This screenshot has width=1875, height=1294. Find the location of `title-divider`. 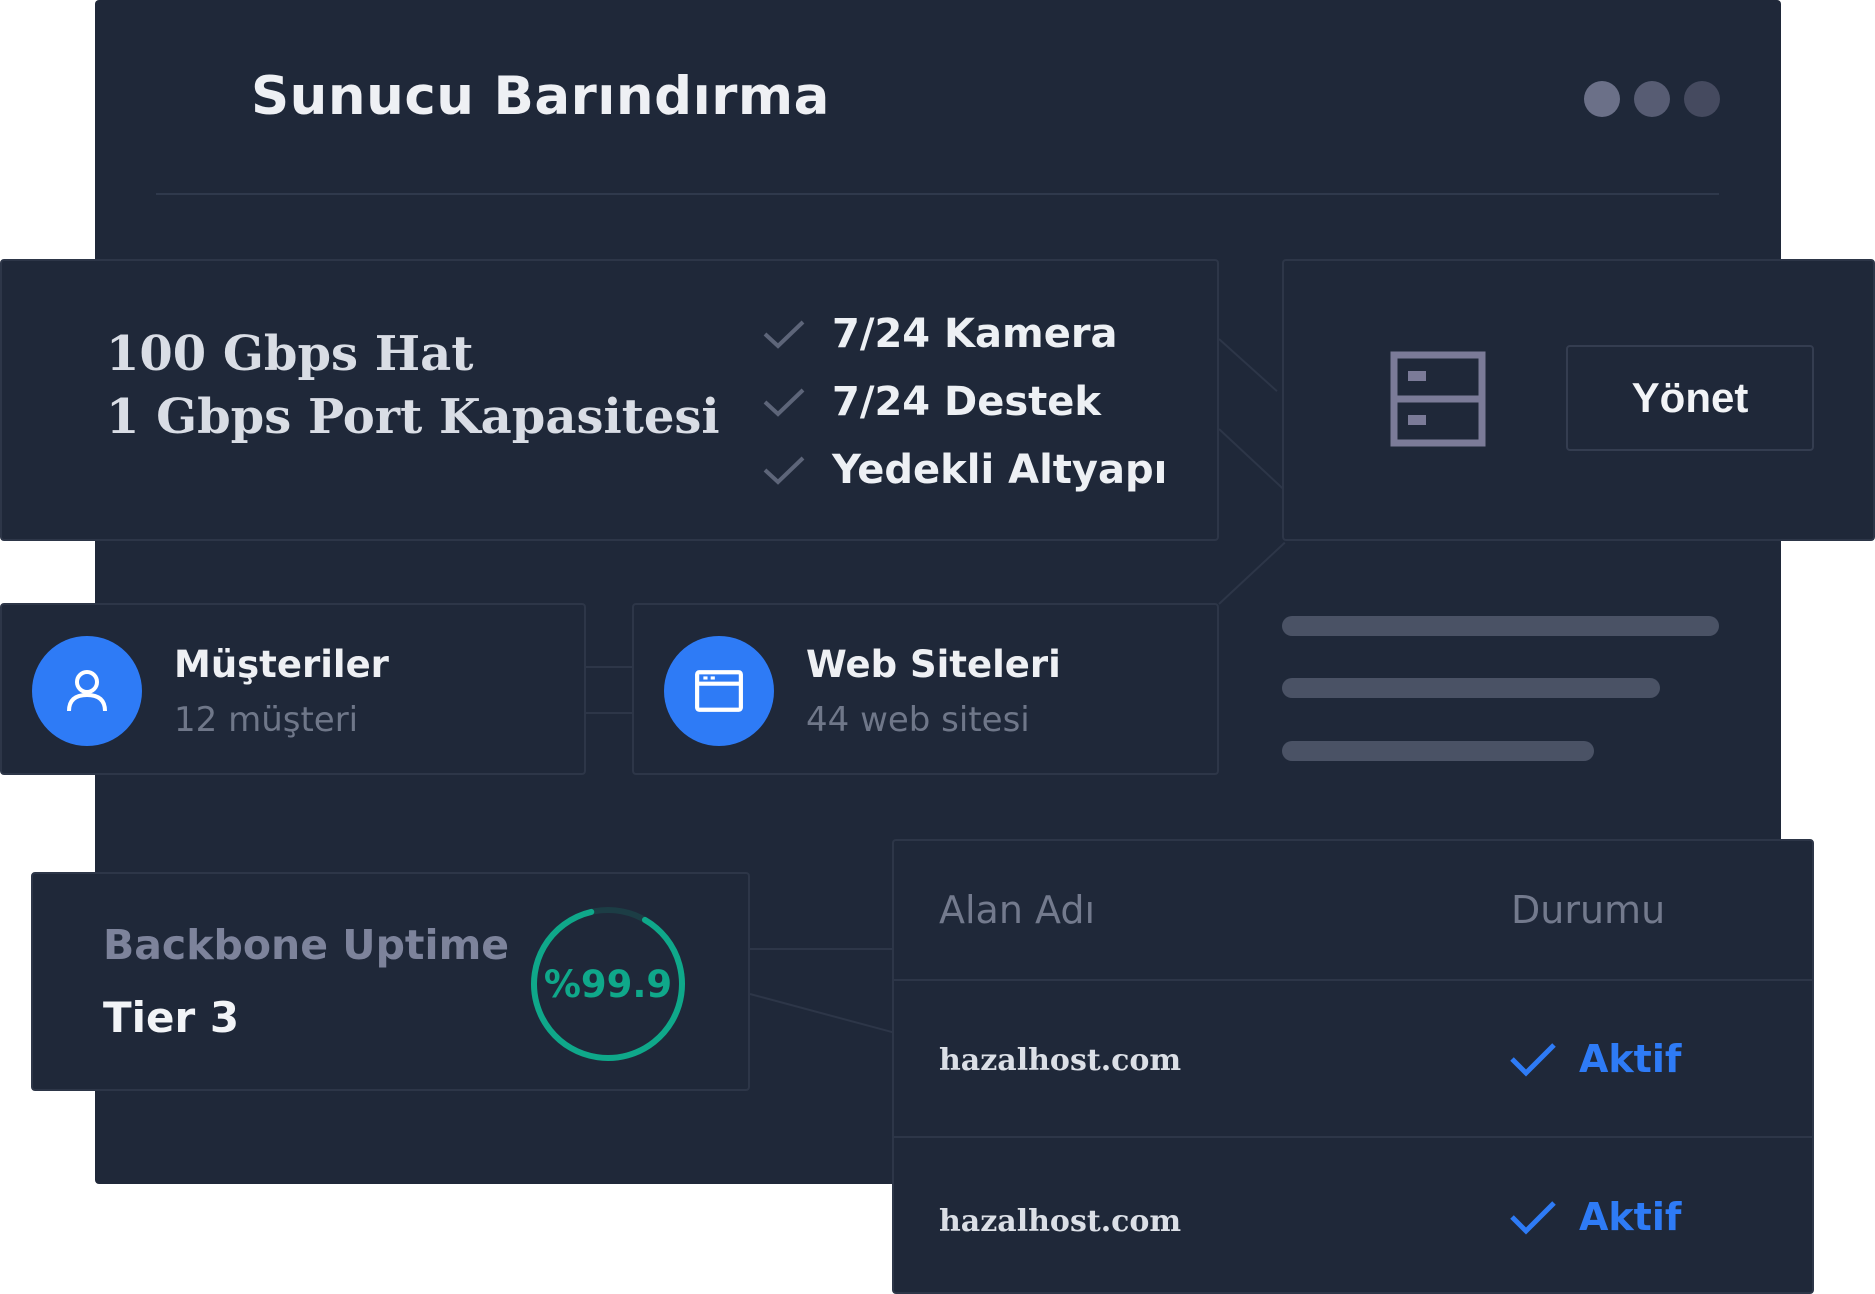

title-divider is located at coordinates (937, 194).